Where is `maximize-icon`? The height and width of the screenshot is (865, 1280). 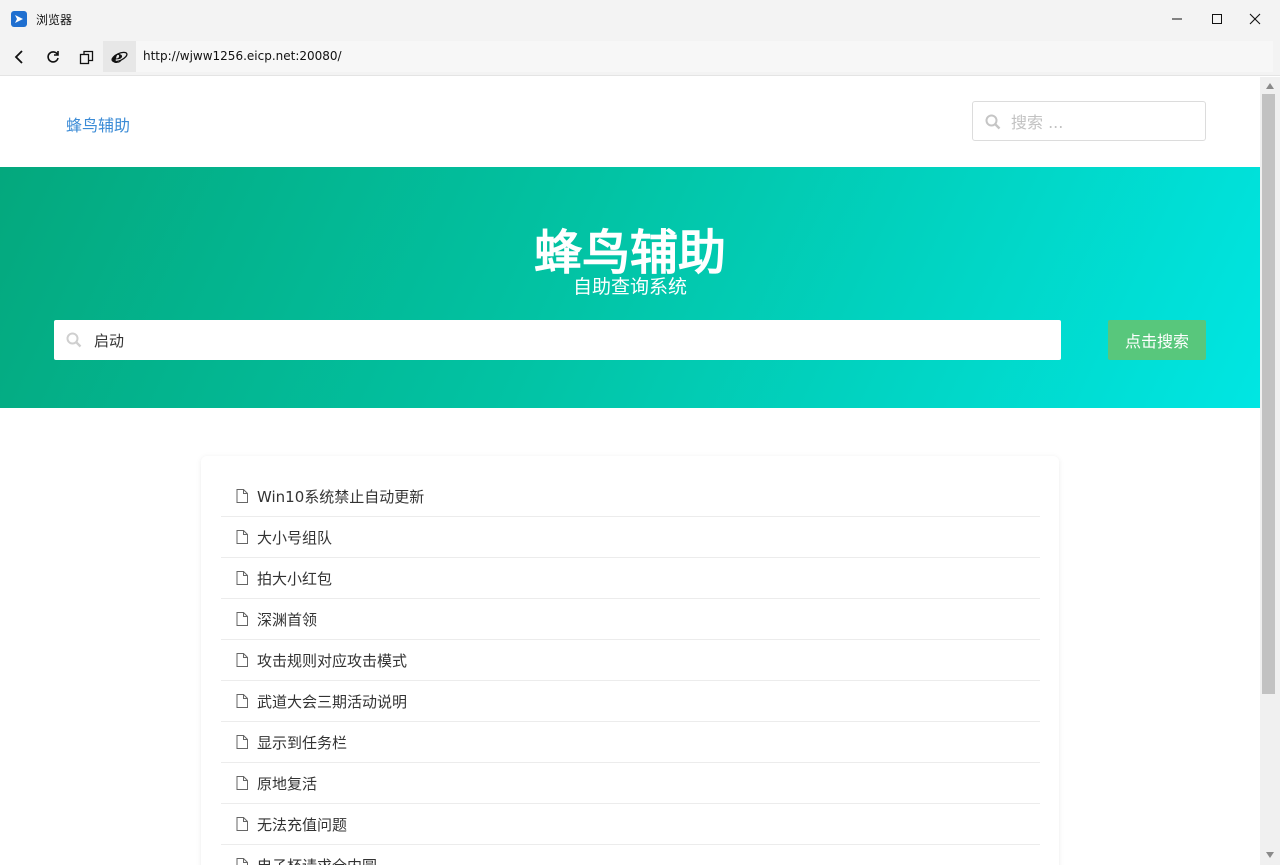
maximize-icon is located at coordinates (1217, 19).